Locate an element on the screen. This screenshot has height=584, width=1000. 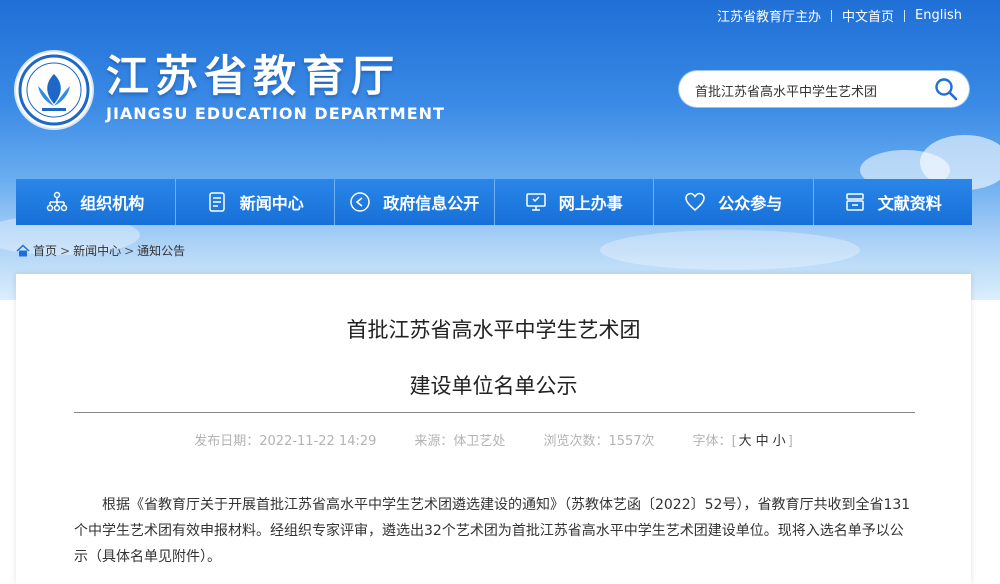
department-emblem-icon is located at coordinates (54, 90).